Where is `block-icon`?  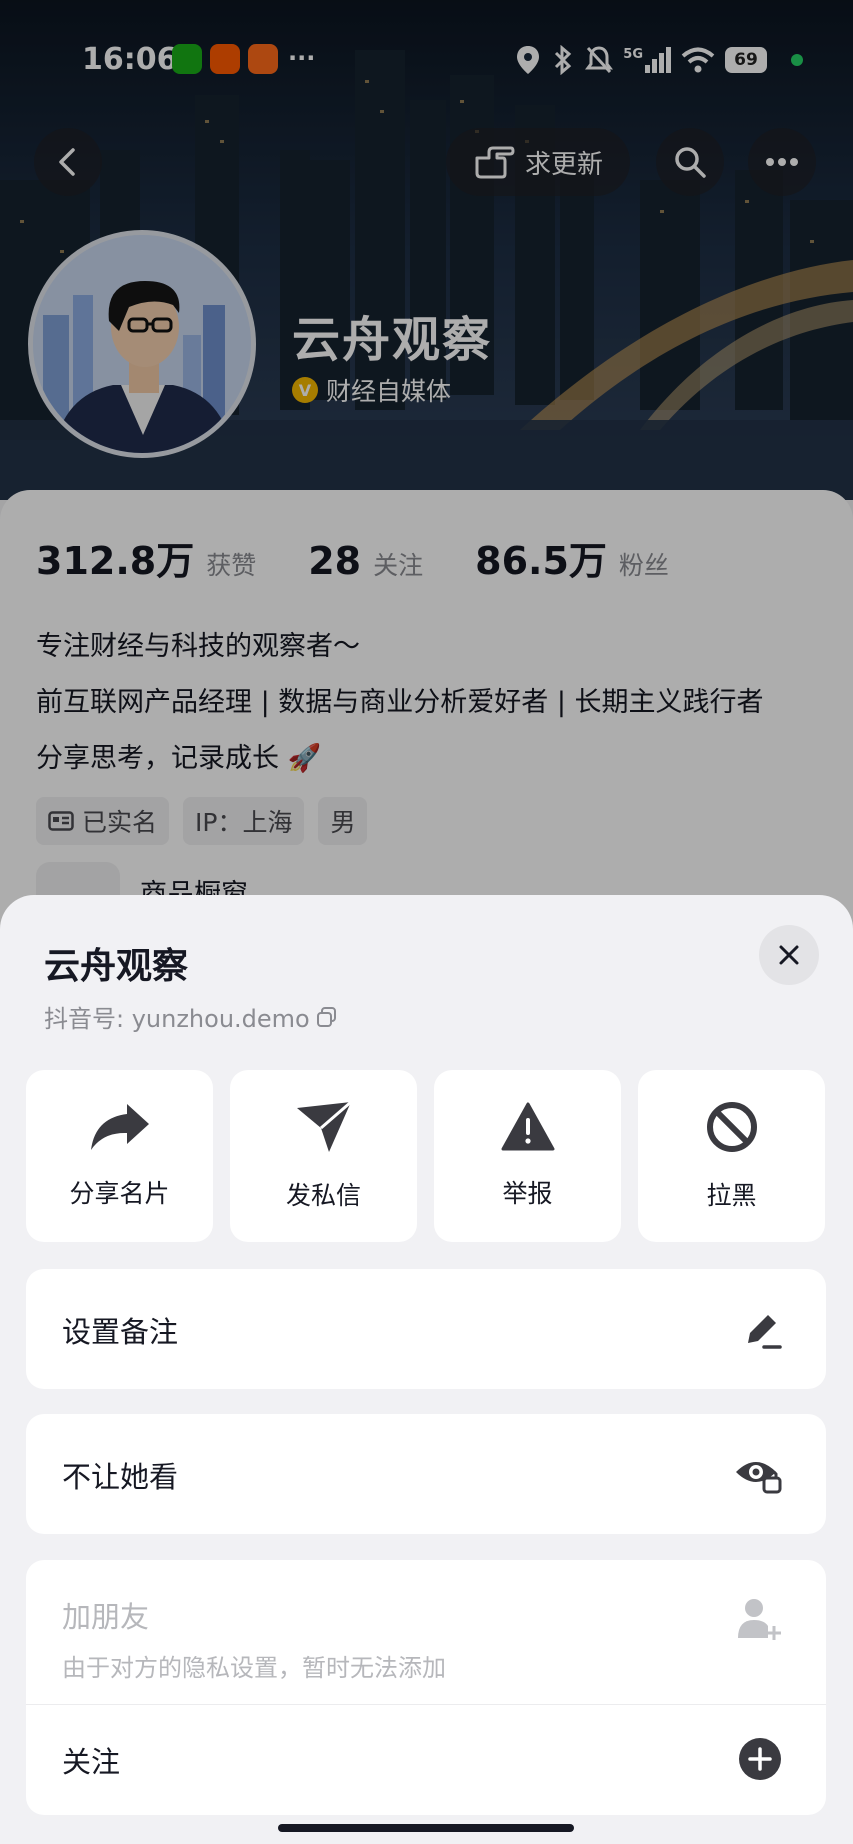
block-icon is located at coordinates (731, 1127).